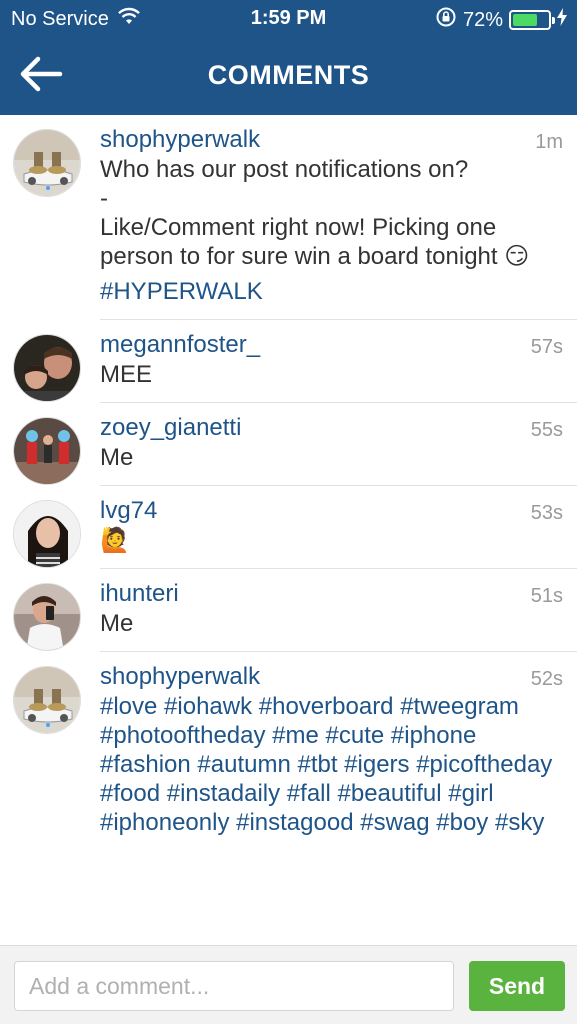 This screenshot has height=1024, width=577. I want to click on page-title: COMMENTS, so click(288, 75).